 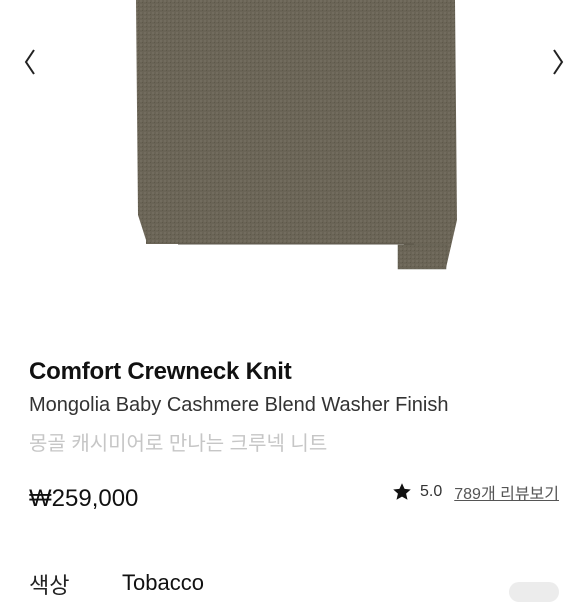 I want to click on next-image-button, so click(x=558, y=62).